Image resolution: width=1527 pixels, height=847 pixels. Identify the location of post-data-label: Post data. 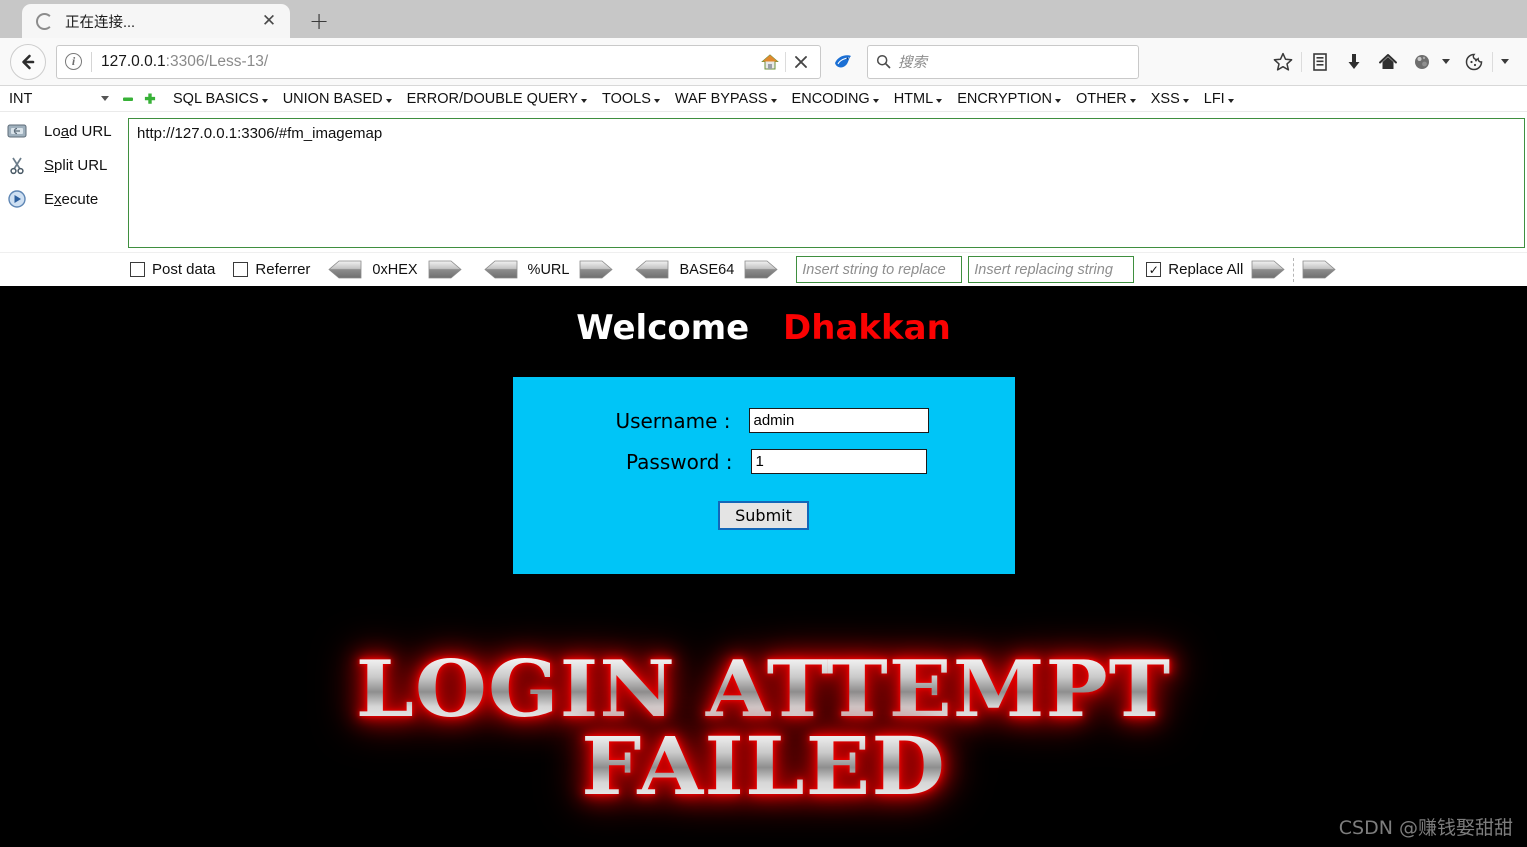
(184, 269).